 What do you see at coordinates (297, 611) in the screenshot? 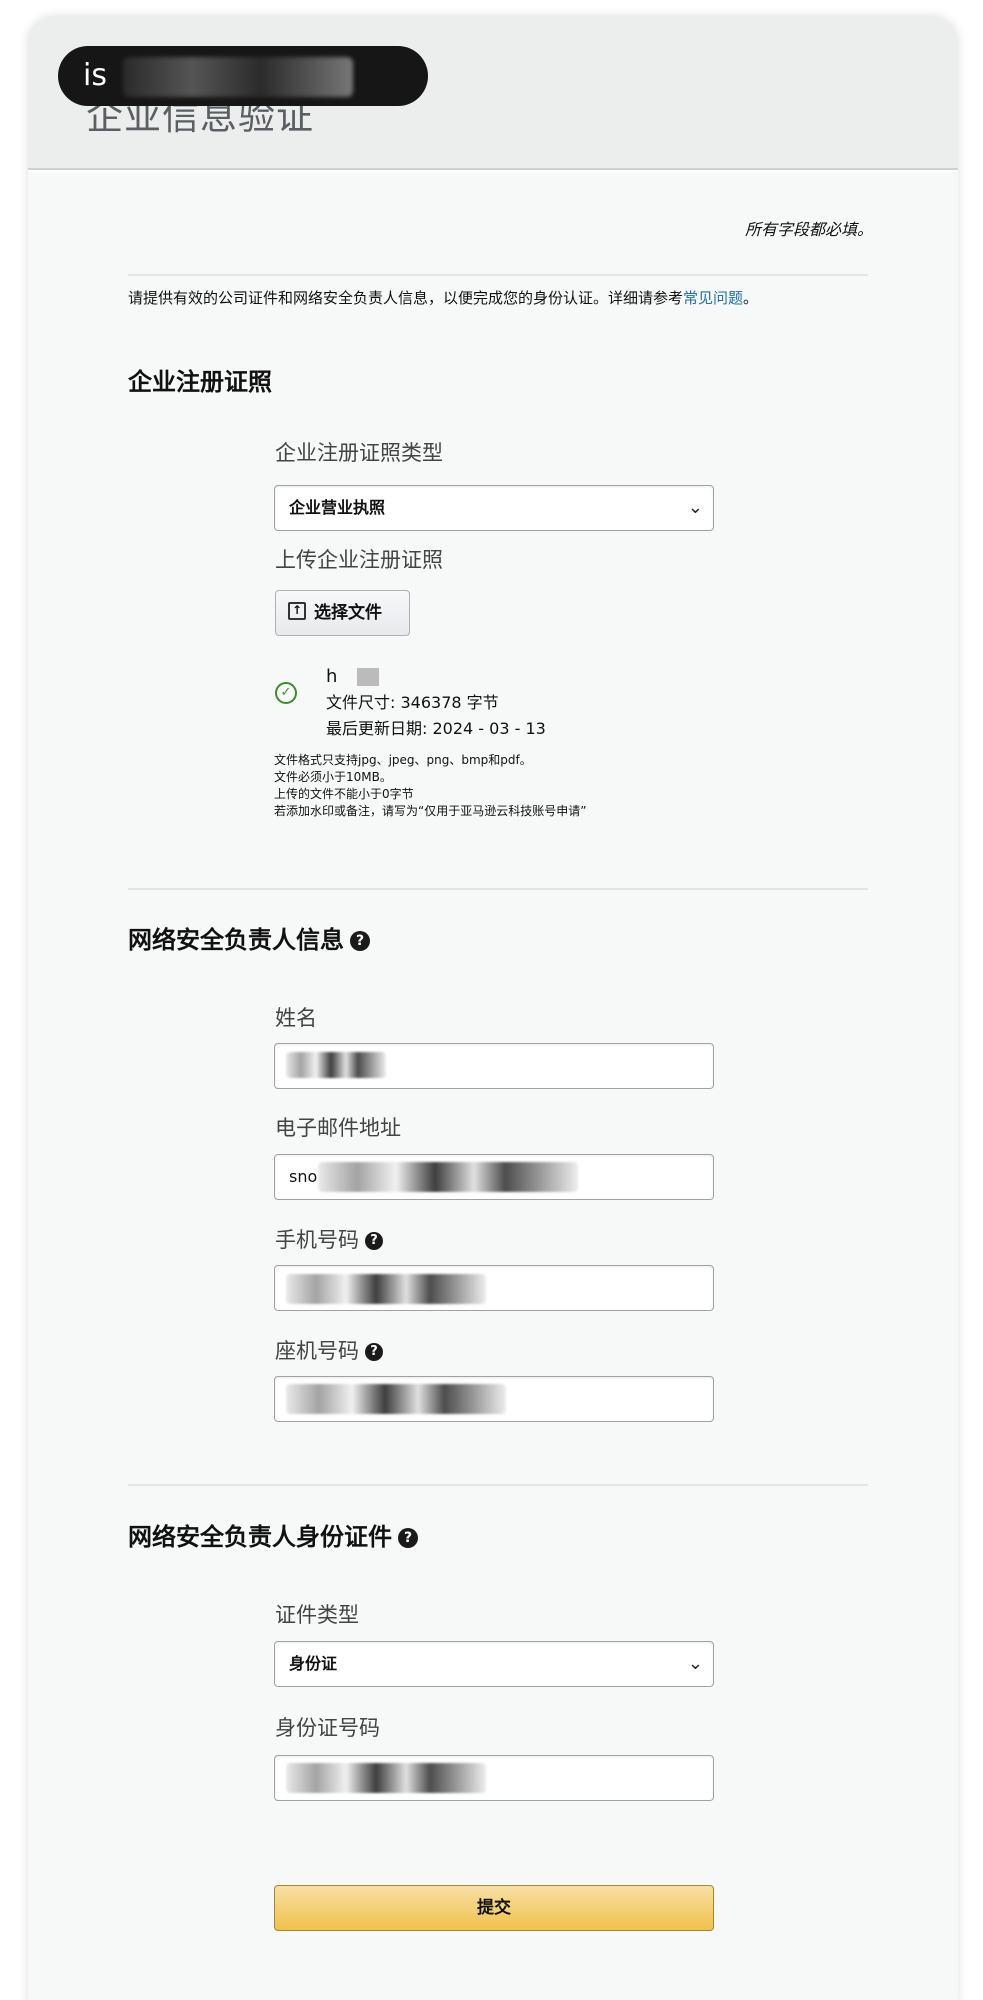
I see `upload-icon: ↑` at bounding box center [297, 611].